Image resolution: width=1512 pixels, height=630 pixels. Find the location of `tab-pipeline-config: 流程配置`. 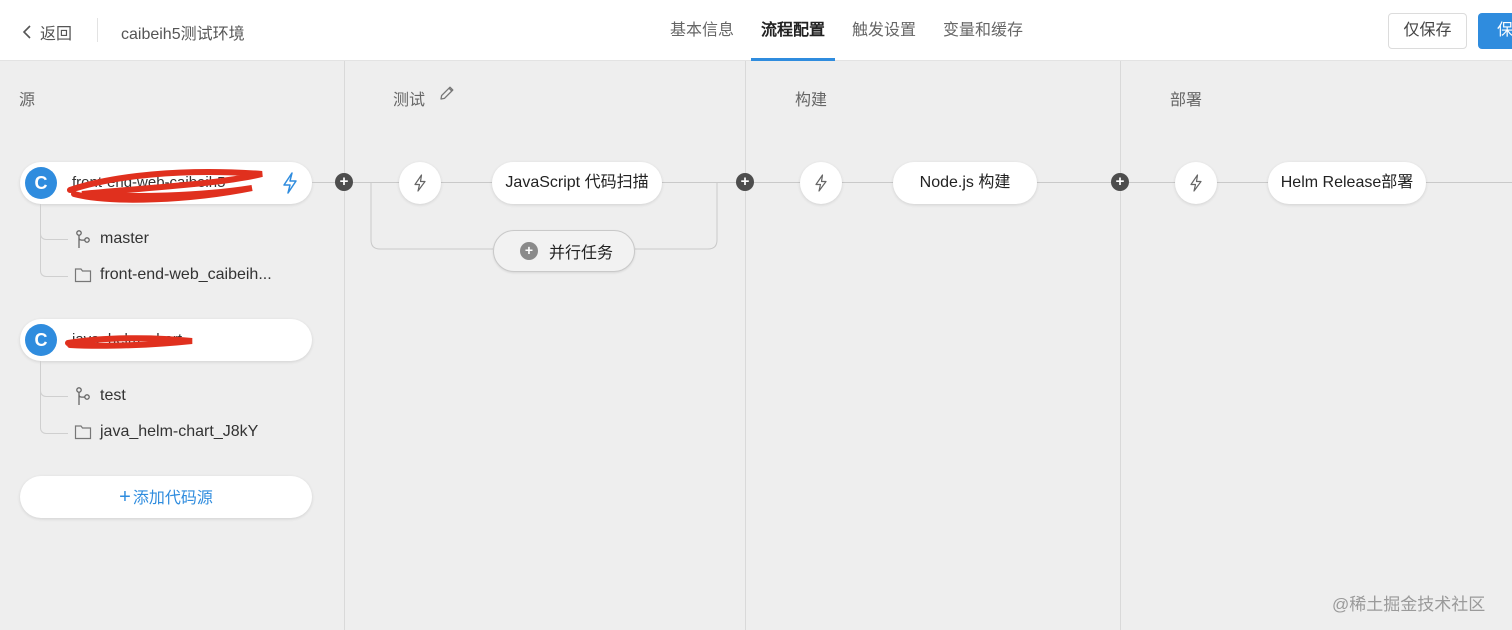

tab-pipeline-config: 流程配置 is located at coordinates (793, 30).